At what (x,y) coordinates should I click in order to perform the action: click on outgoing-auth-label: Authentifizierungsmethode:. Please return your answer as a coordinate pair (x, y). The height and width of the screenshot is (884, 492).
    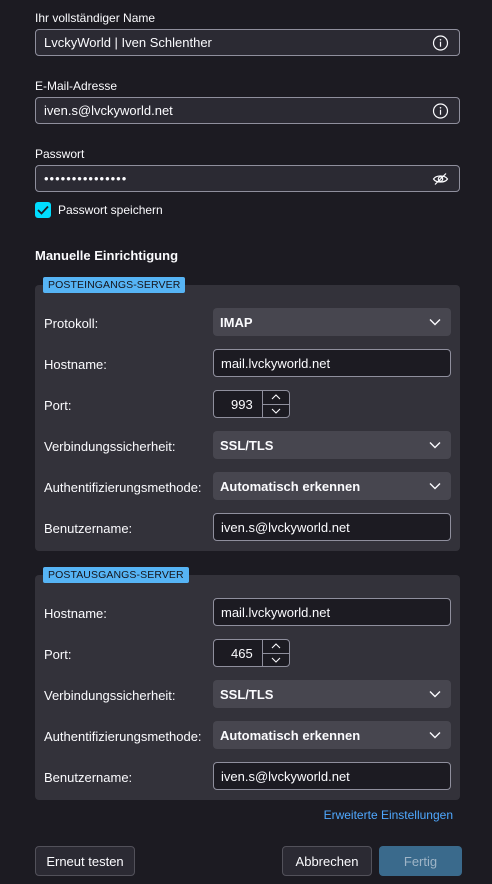
    Looking at the image, I should click on (123, 736).